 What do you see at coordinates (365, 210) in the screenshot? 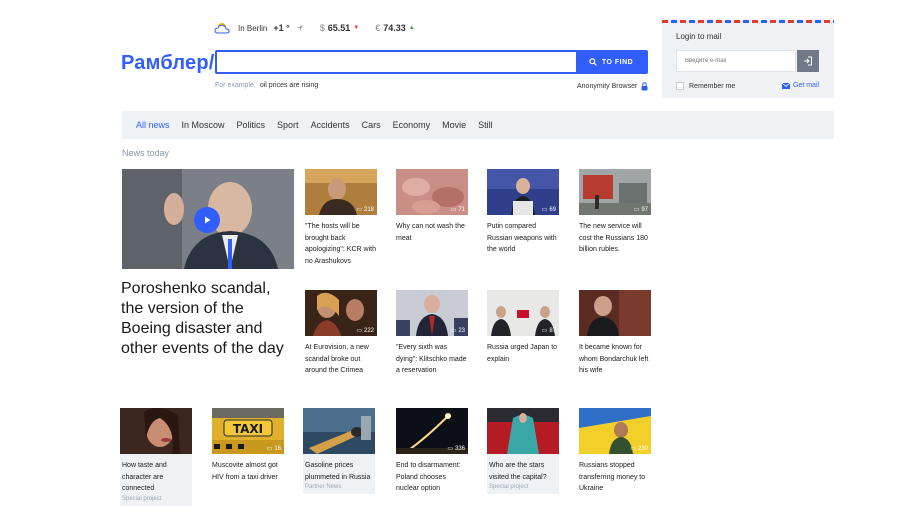
I see `comment-count: ▭ 218` at bounding box center [365, 210].